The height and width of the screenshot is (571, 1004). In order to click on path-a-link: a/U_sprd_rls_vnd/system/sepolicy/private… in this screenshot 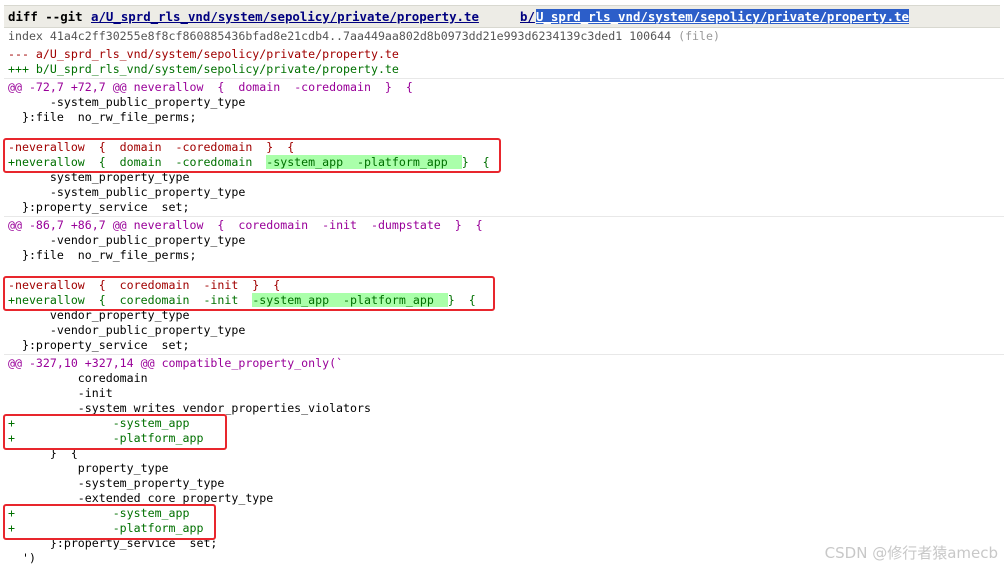, I will do `click(285, 16)`.